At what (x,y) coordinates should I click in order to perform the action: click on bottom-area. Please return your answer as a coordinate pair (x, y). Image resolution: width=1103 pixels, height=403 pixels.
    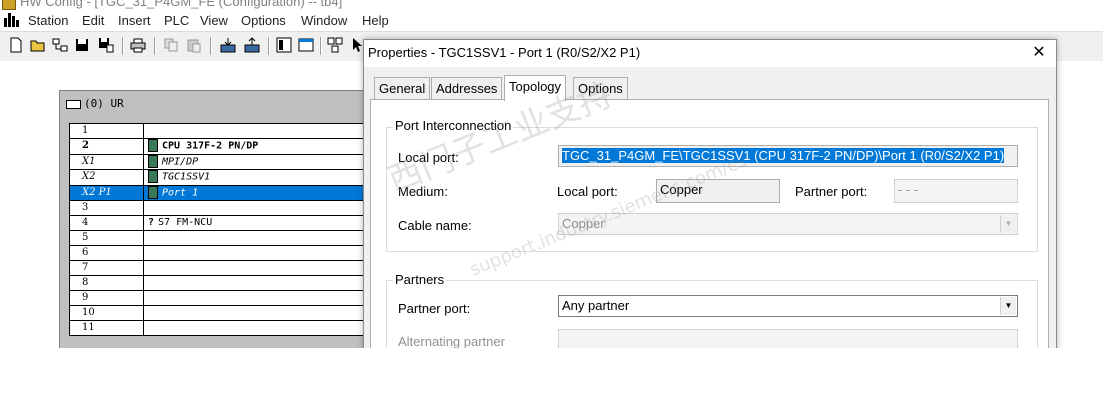
    Looking at the image, I should click on (551, 375).